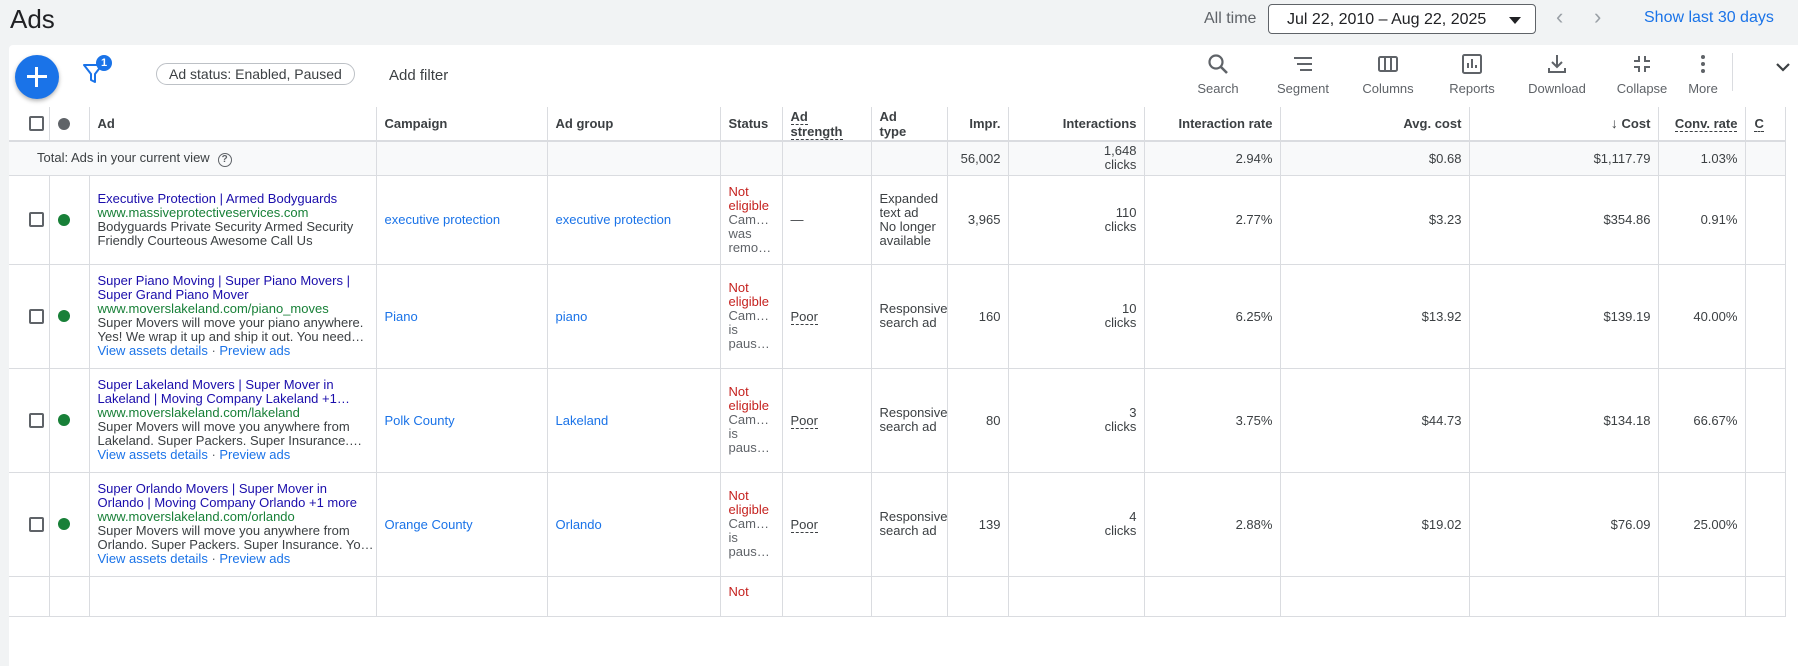 The width and height of the screenshot is (1798, 666). I want to click on create-ad-button, so click(37, 77).